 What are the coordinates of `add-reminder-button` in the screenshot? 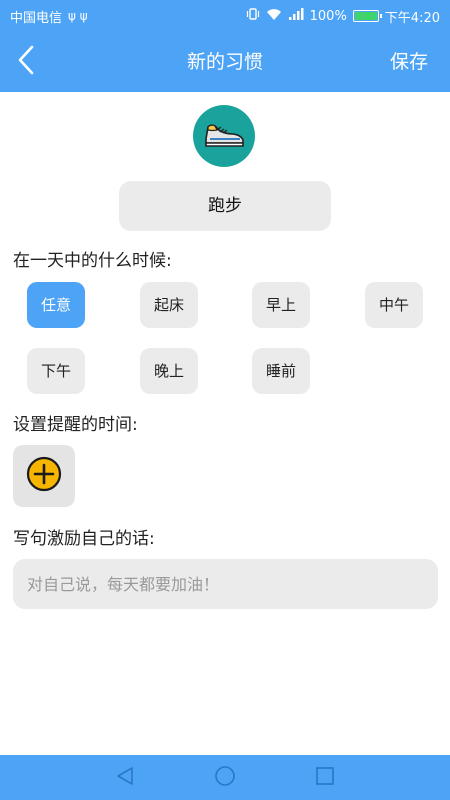 It's located at (44, 476).